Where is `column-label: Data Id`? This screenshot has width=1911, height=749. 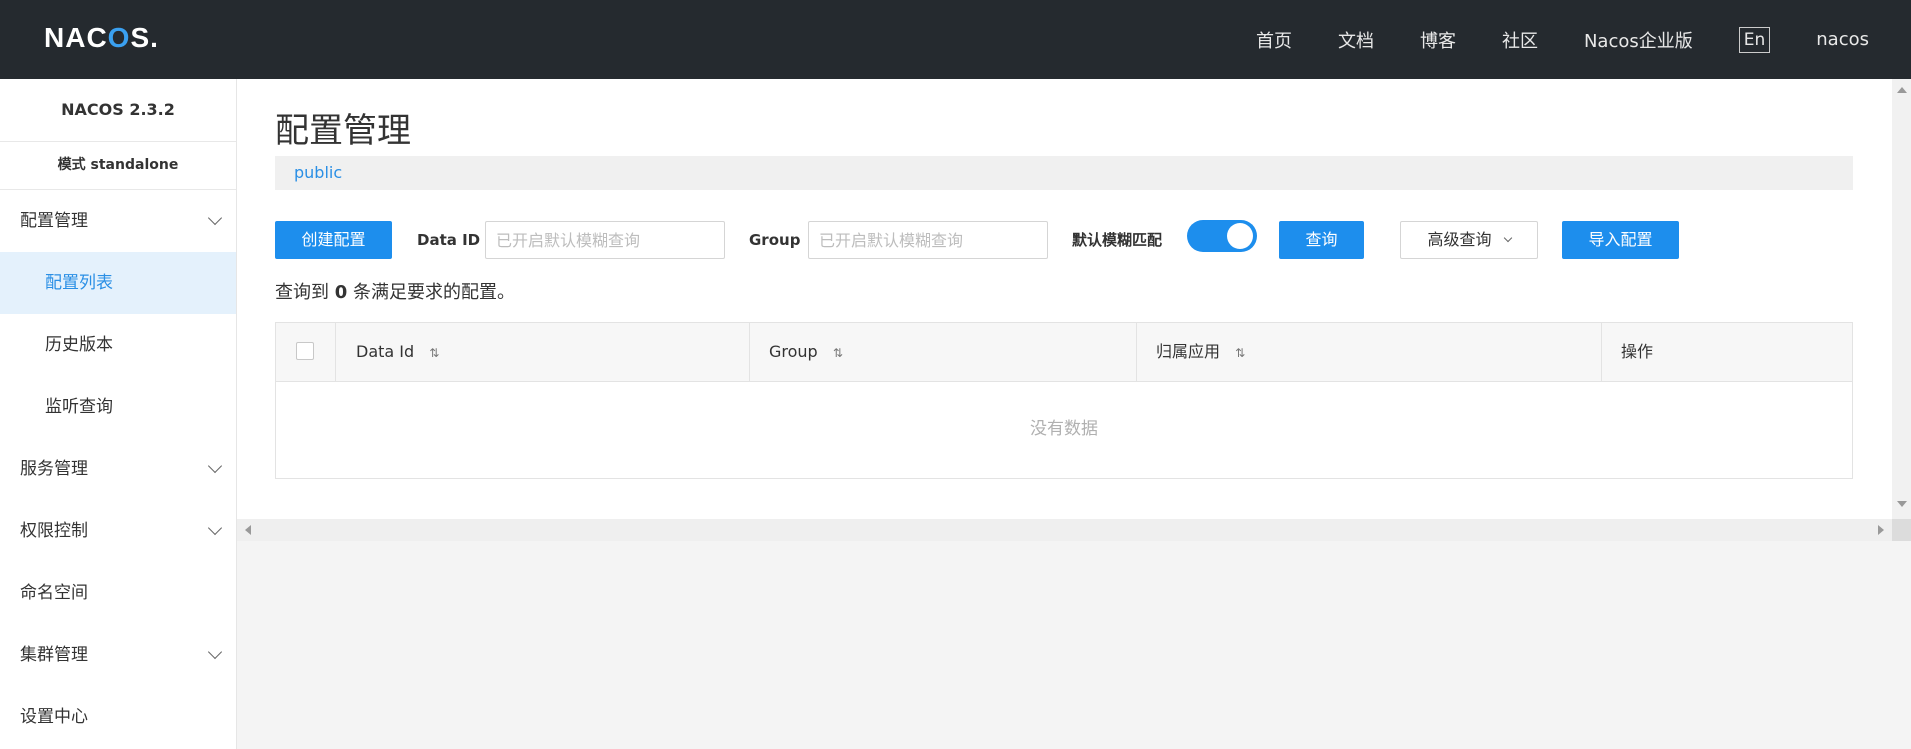 column-label: Data Id is located at coordinates (385, 351).